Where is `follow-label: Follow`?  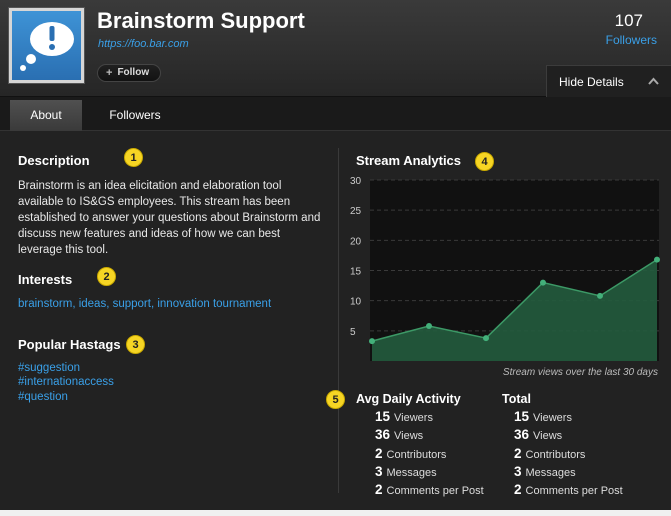 follow-label: Follow is located at coordinates (133, 72).